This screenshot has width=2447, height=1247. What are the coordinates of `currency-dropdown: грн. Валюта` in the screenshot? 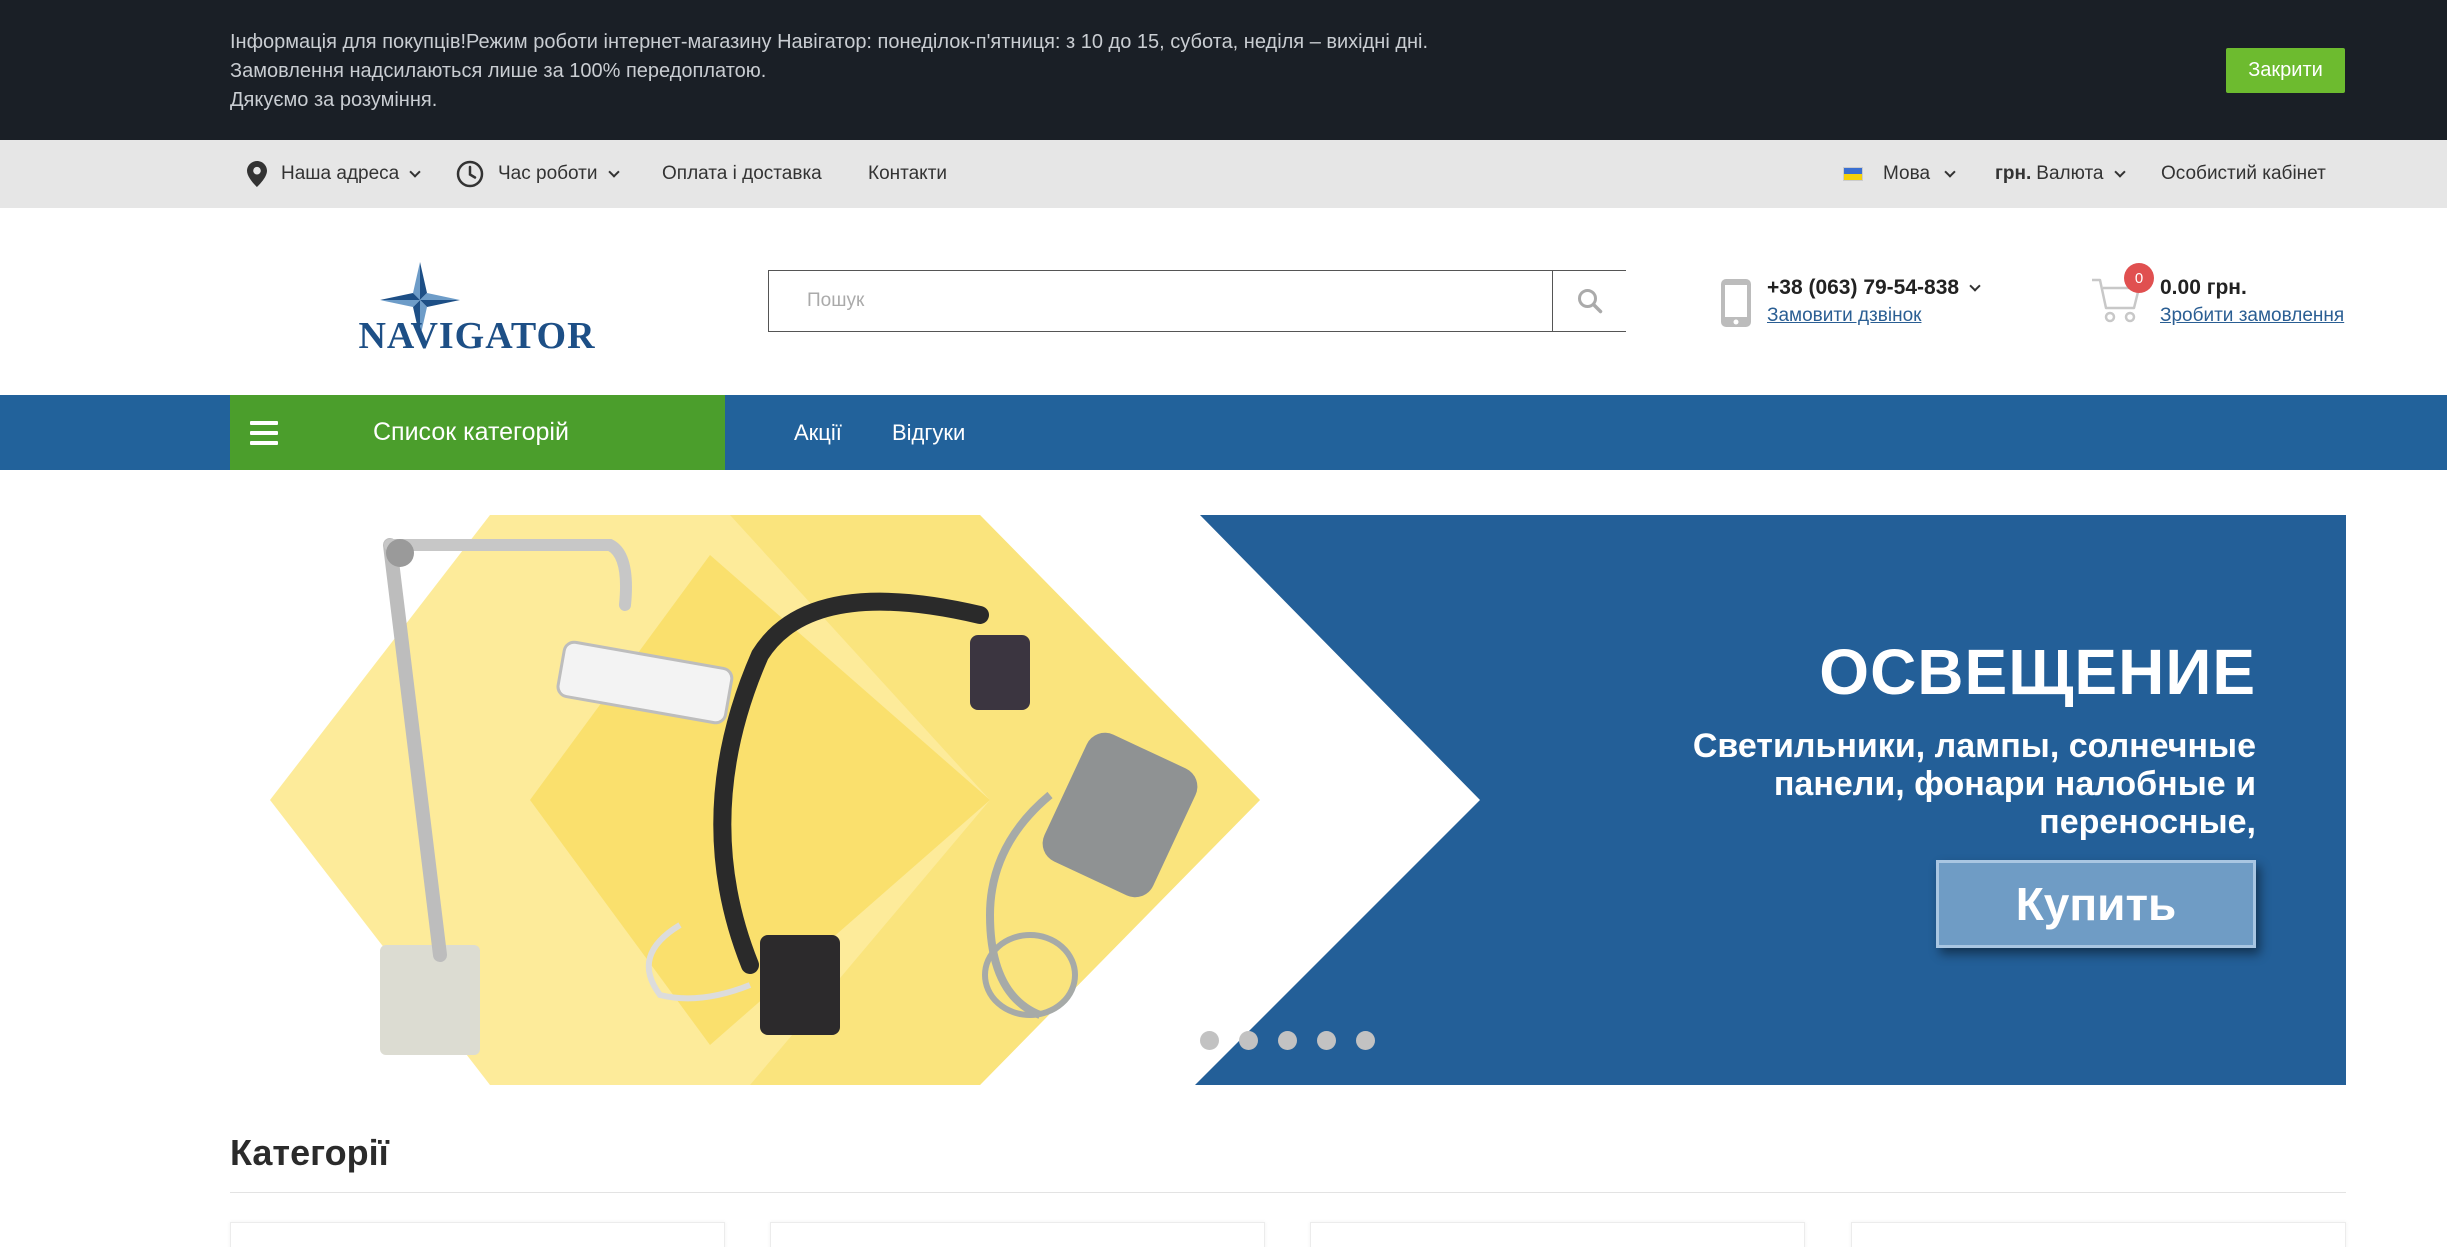 It's located at (2060, 174).